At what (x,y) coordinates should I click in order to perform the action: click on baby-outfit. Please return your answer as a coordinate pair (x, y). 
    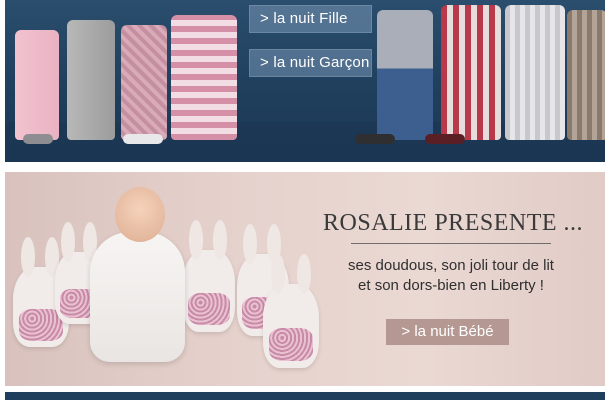
    Looking at the image, I should click on (137, 297).